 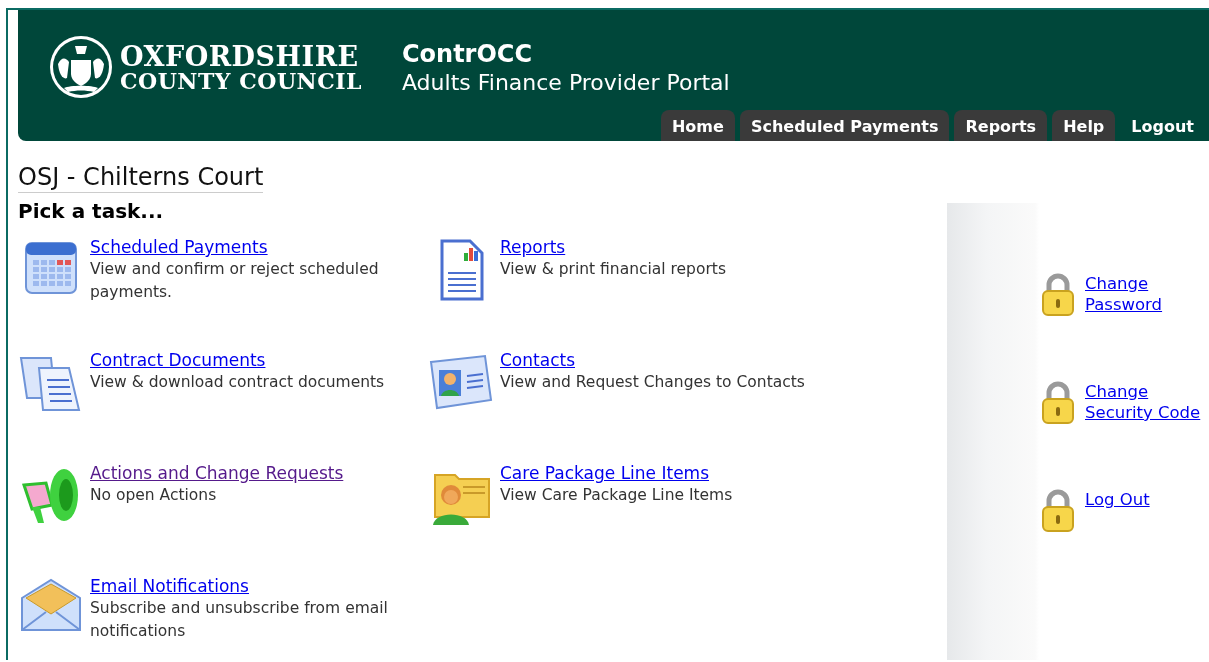 I want to click on nav-tab: Scheduled Payments, so click(x=844, y=125).